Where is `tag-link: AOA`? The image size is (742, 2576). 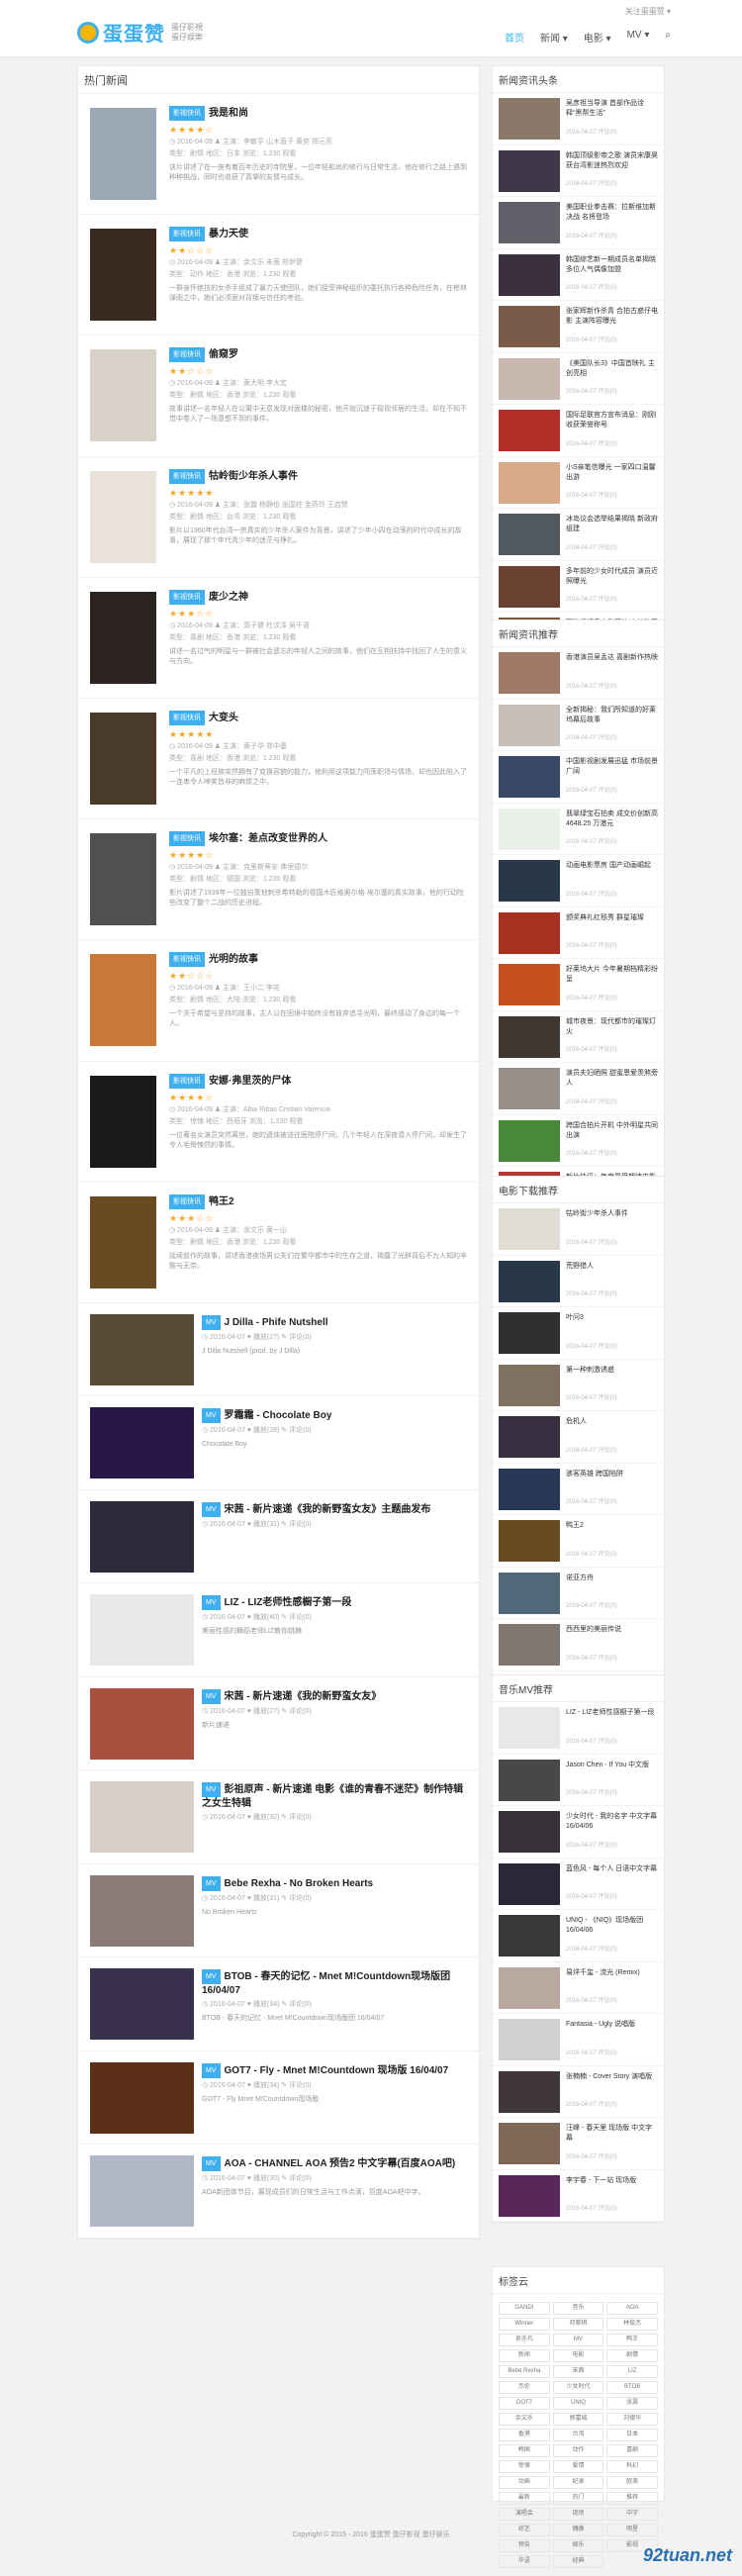 tag-link: AOA is located at coordinates (632, 2308).